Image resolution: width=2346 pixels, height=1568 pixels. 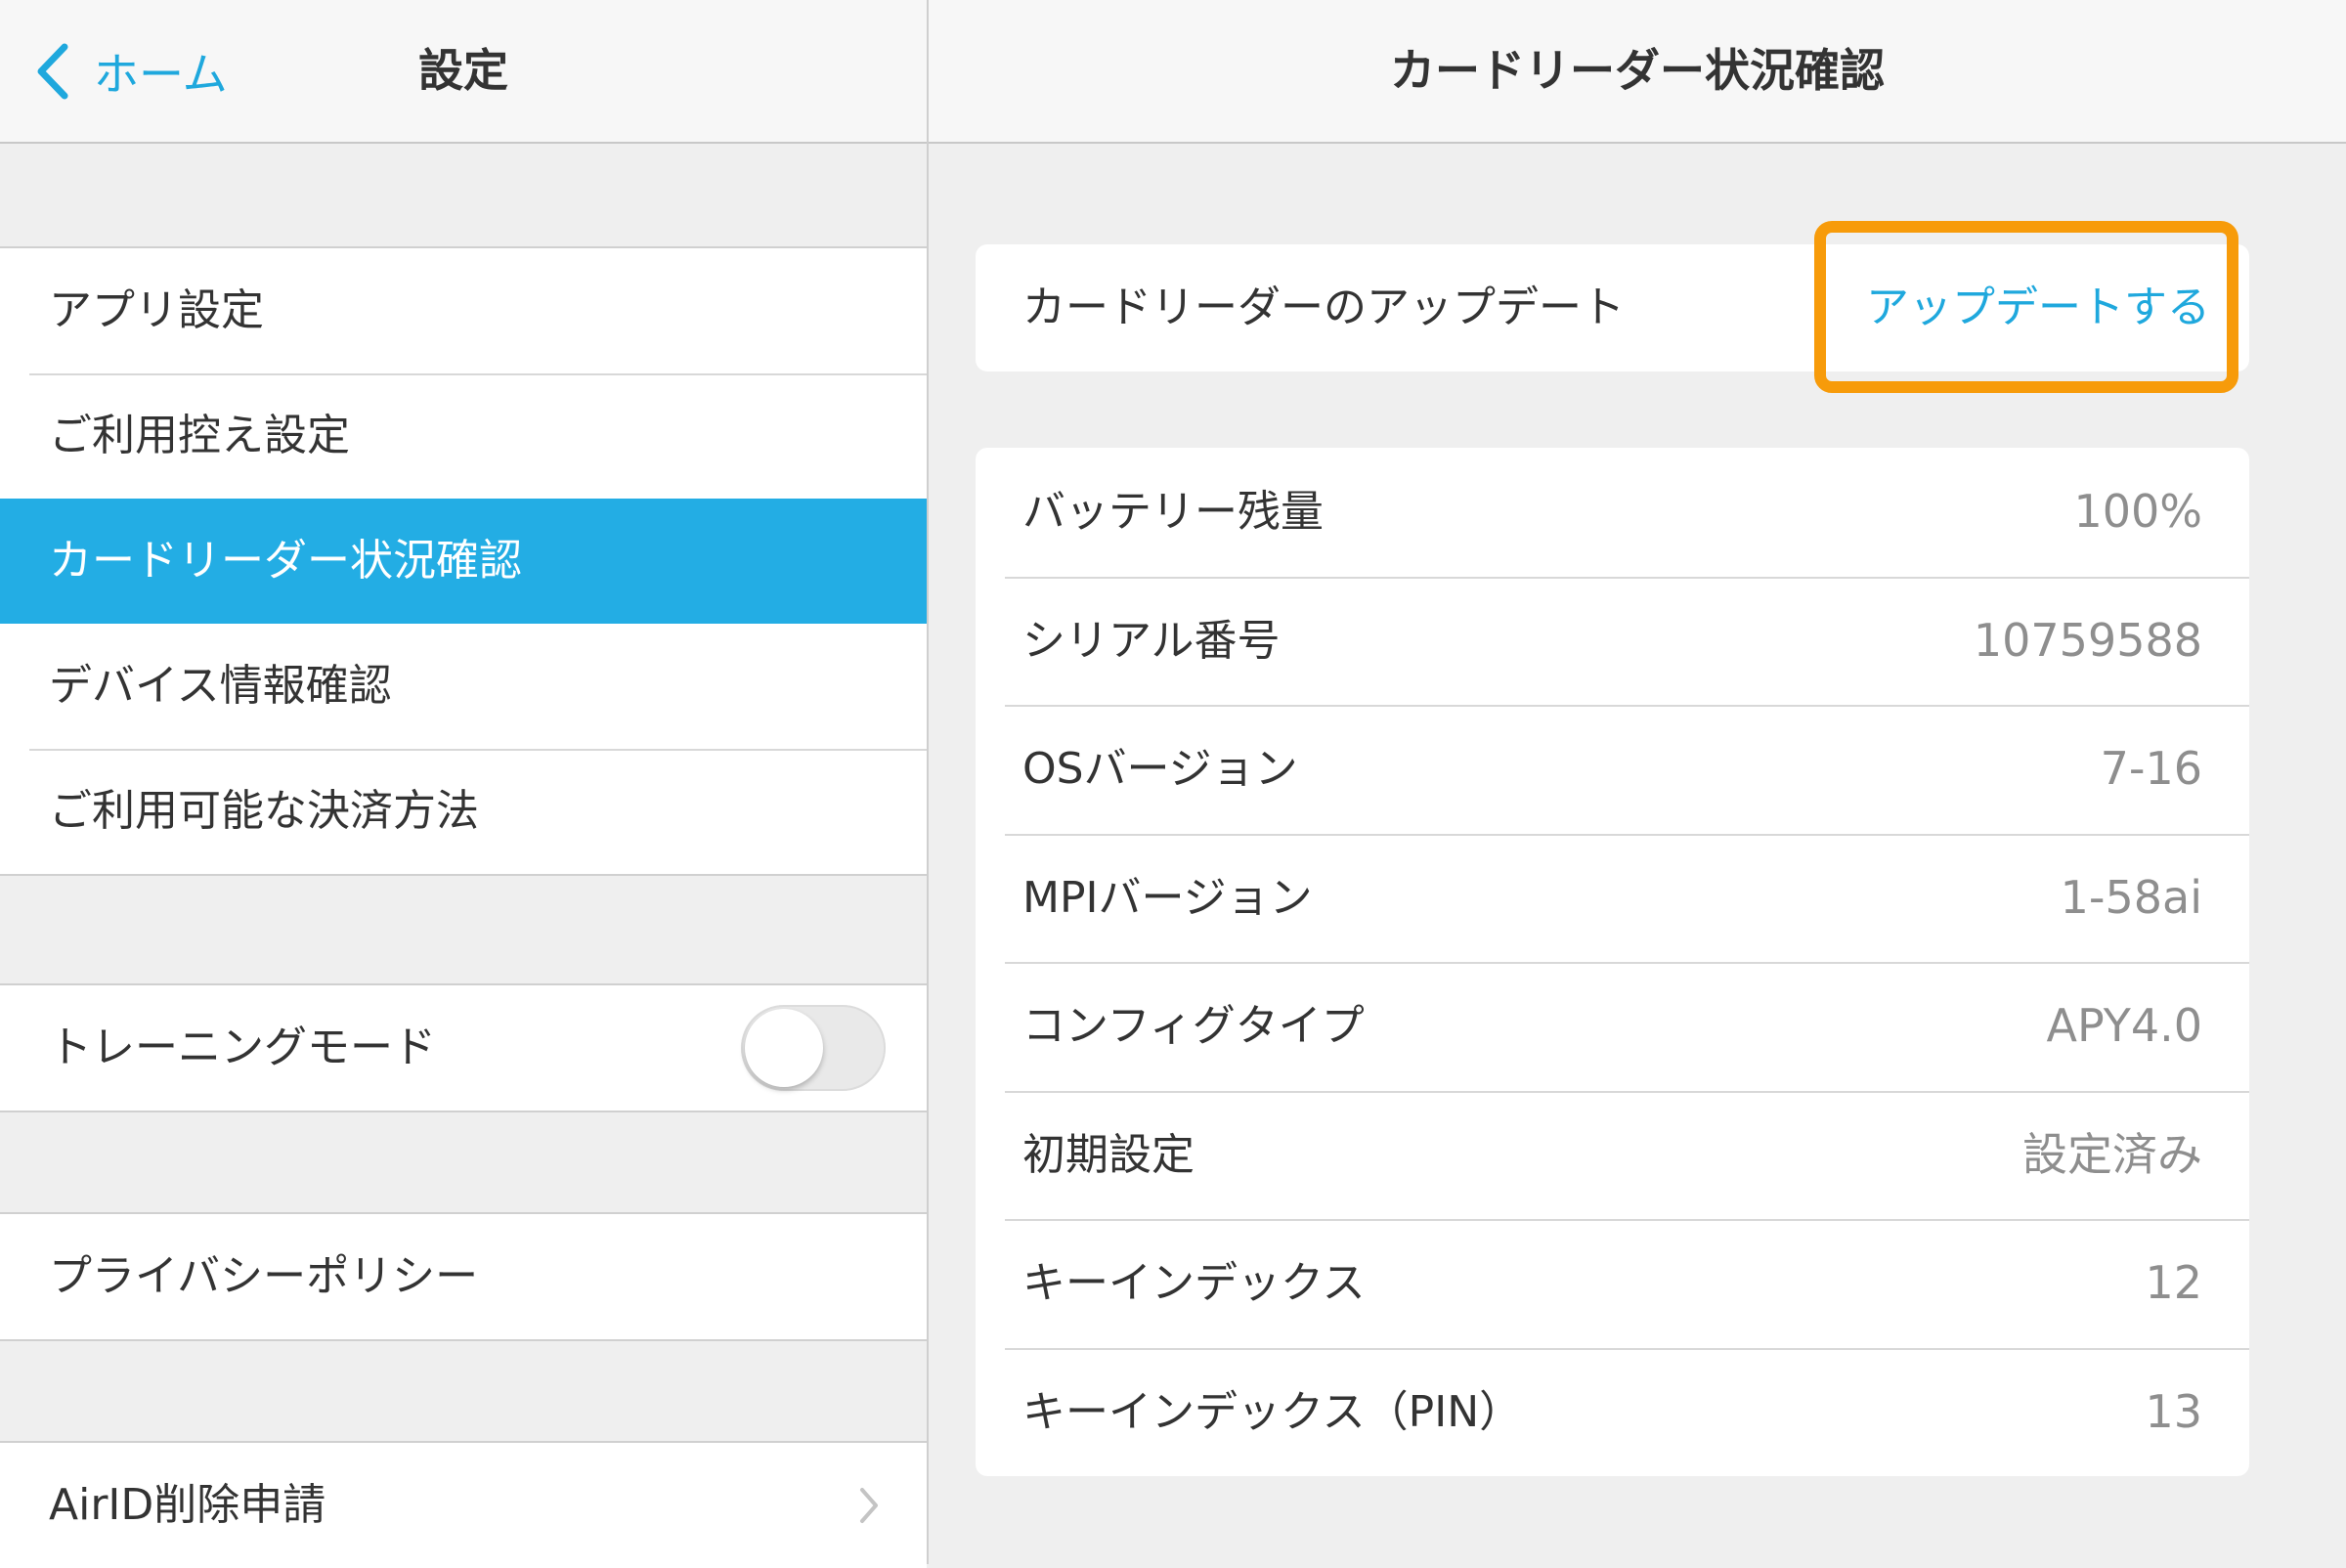 I want to click on info-label: MPIバージョン, so click(x=1167, y=898).